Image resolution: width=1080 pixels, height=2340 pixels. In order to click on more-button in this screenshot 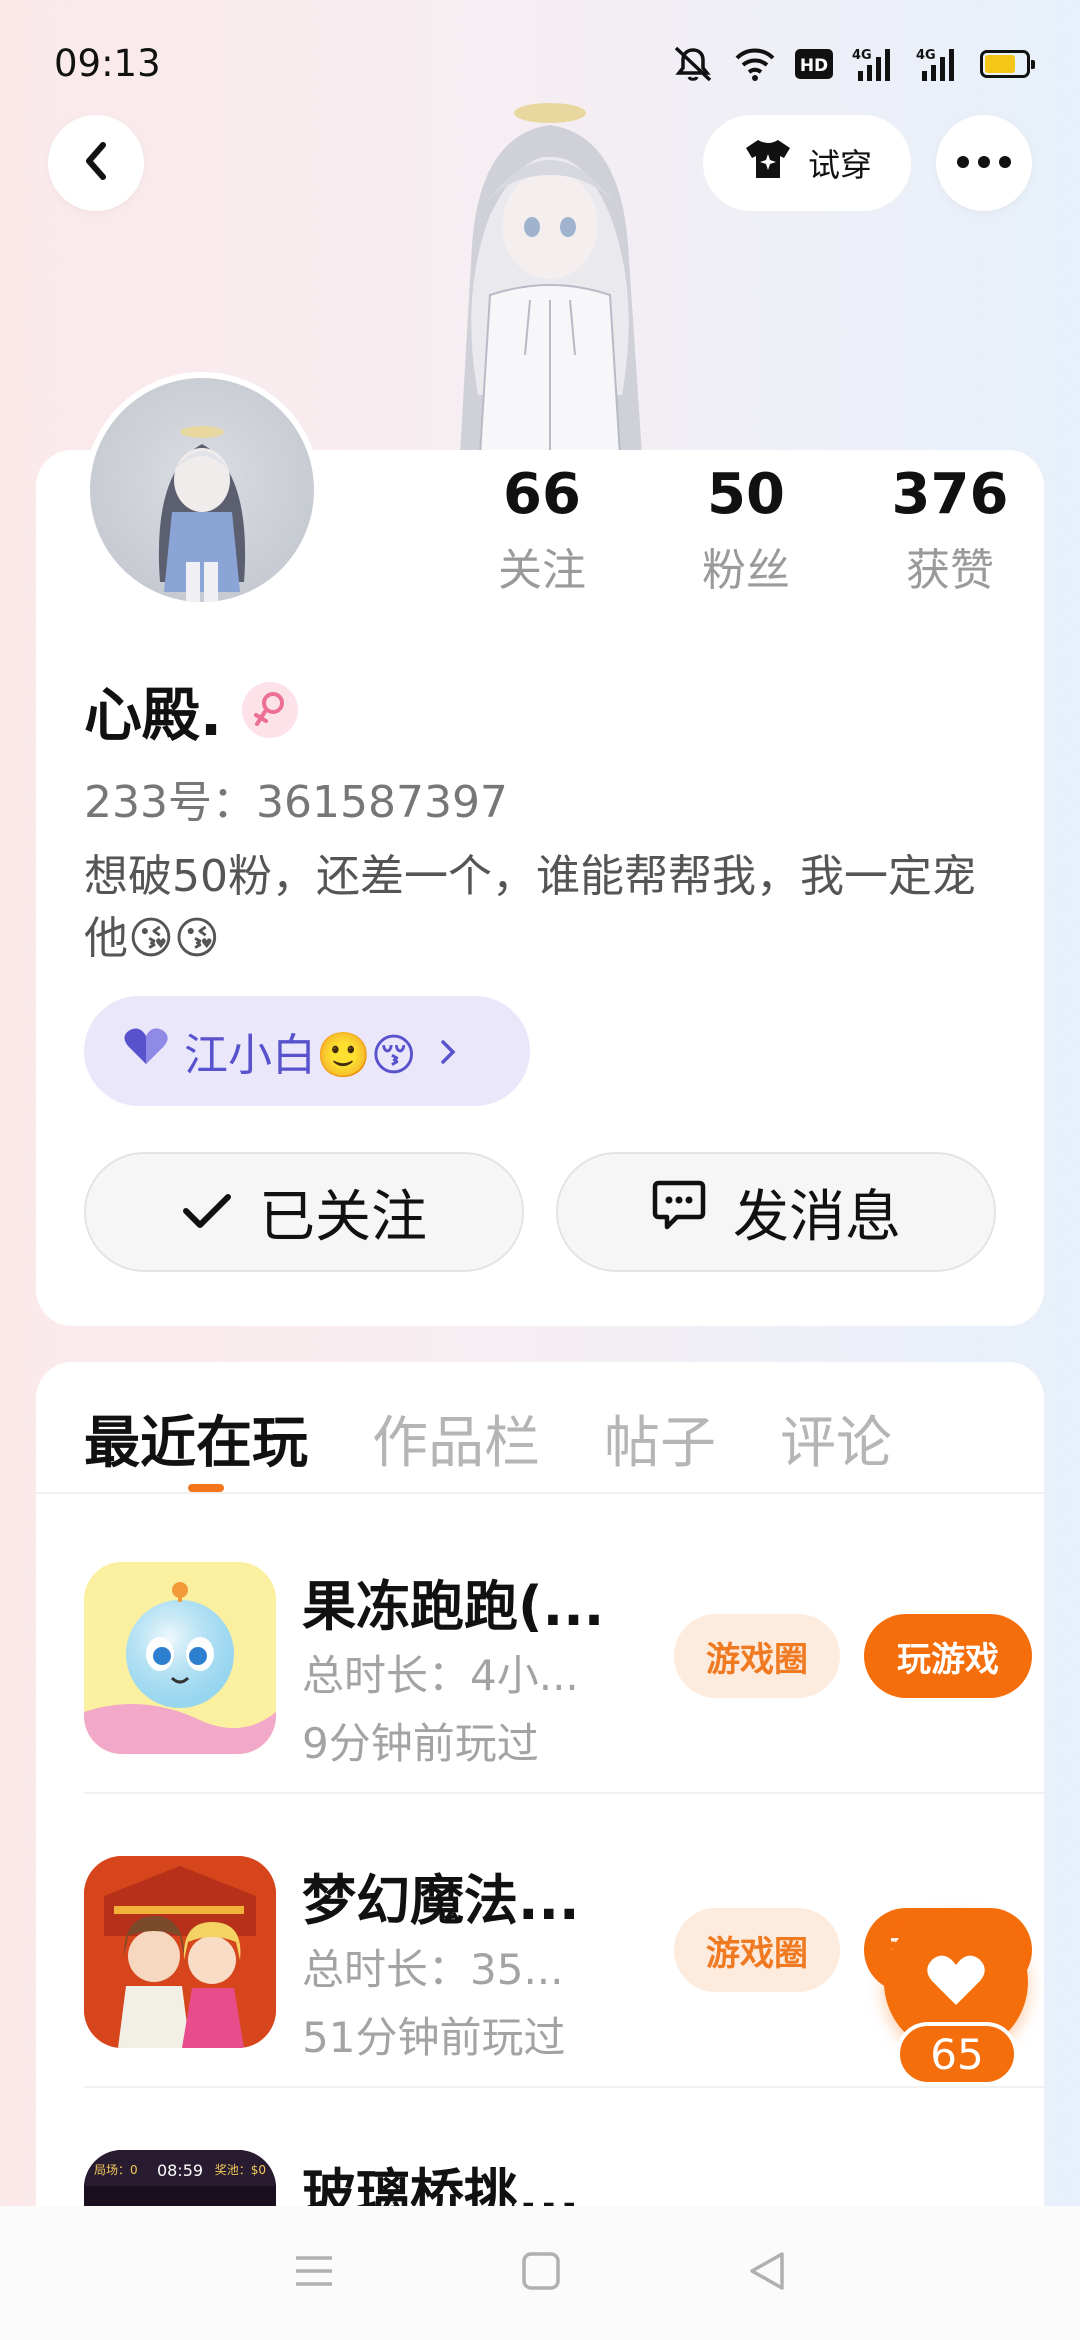, I will do `click(984, 163)`.